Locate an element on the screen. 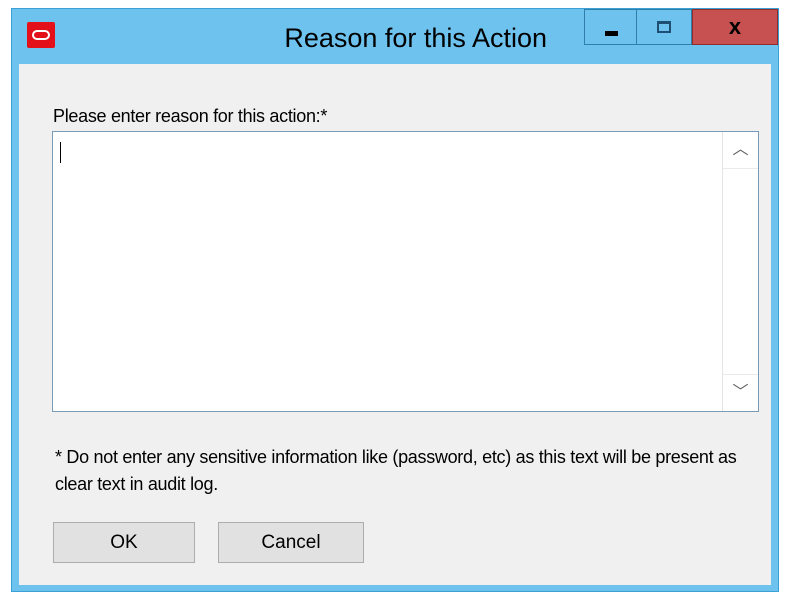 Image resolution: width=787 pixels, height=598 pixels. title-bar: Reason for this Action x is located at coordinates (395, 36).